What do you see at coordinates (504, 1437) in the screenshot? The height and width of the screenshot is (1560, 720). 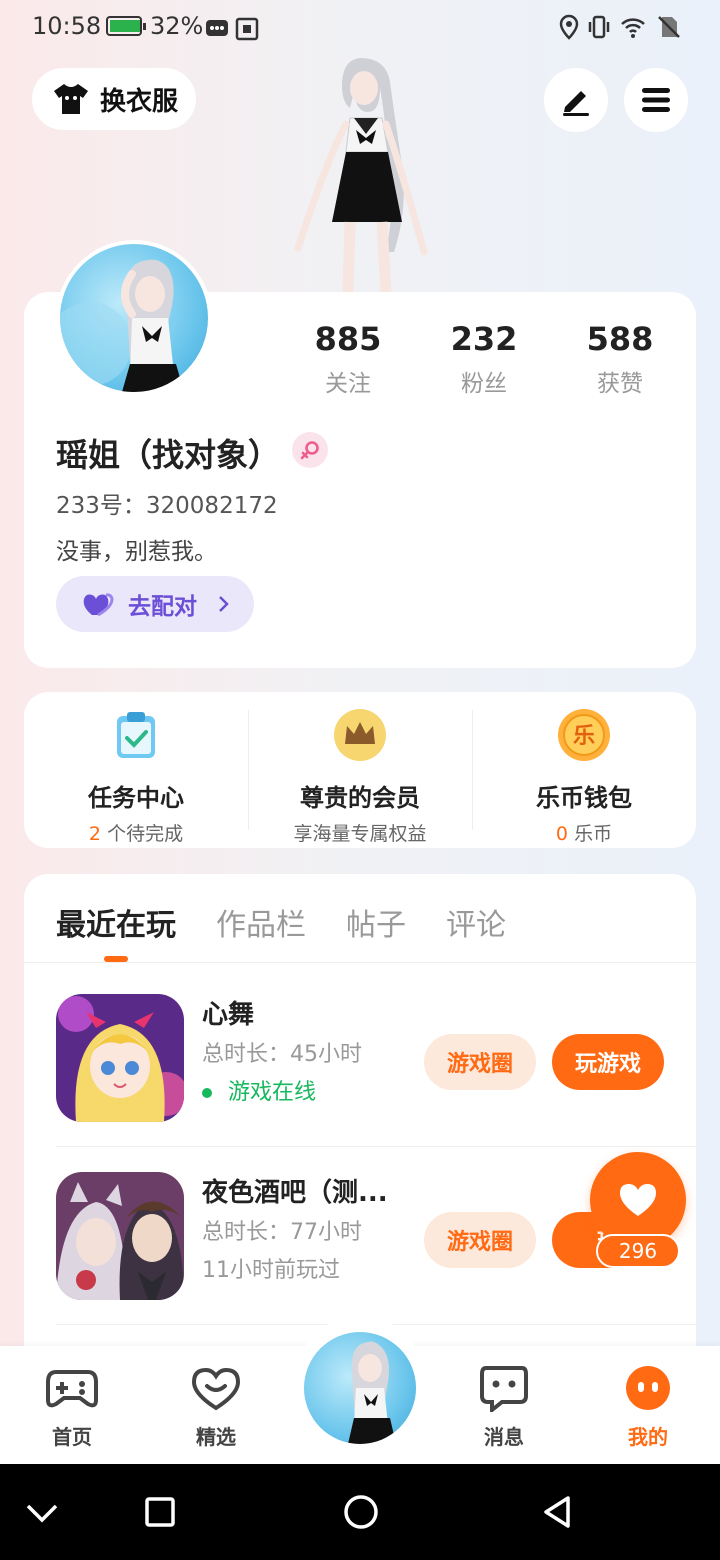 I see `nav-label: 消息` at bounding box center [504, 1437].